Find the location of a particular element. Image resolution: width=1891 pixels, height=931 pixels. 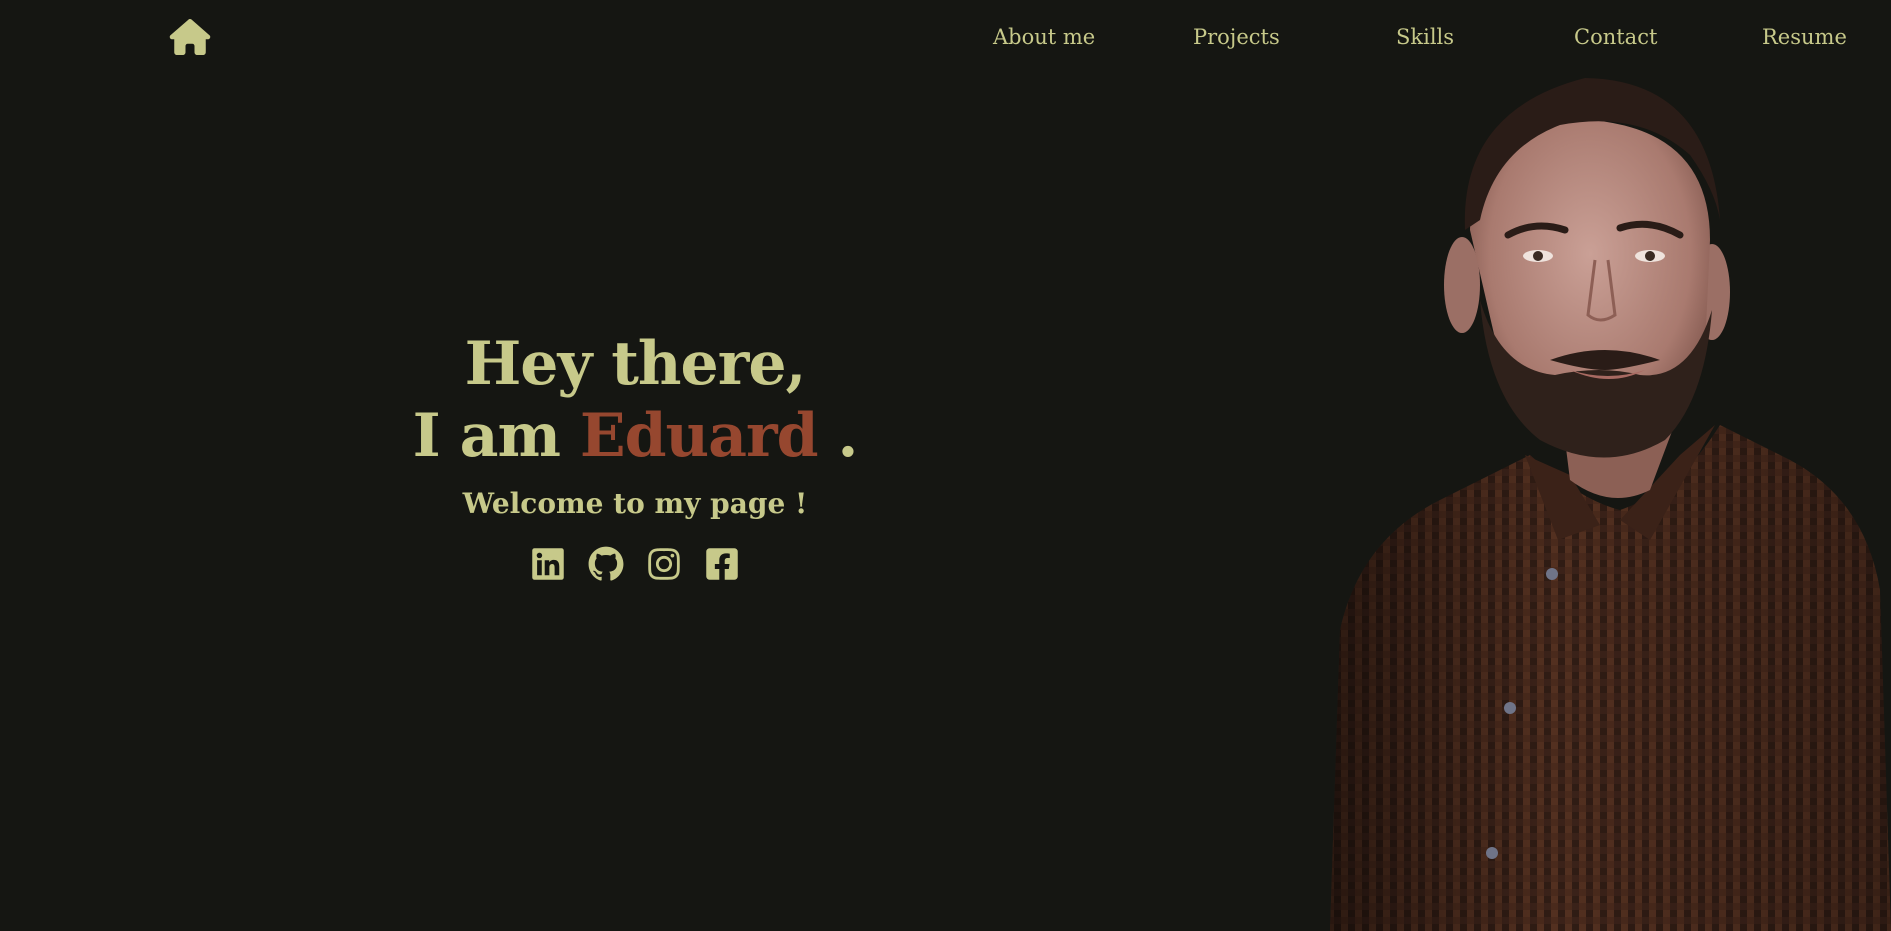

hero-subtitle: Welcome to my page ! is located at coordinates (635, 503).